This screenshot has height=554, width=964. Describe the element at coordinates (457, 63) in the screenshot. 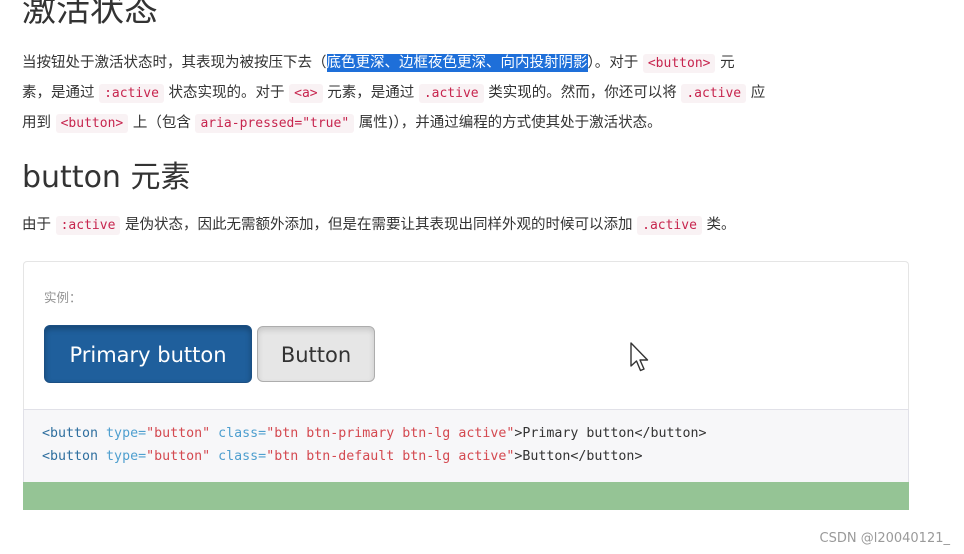

I see `selected-text-highlight: 底色更深、边框夜色更深、向内投射阴影` at that location.